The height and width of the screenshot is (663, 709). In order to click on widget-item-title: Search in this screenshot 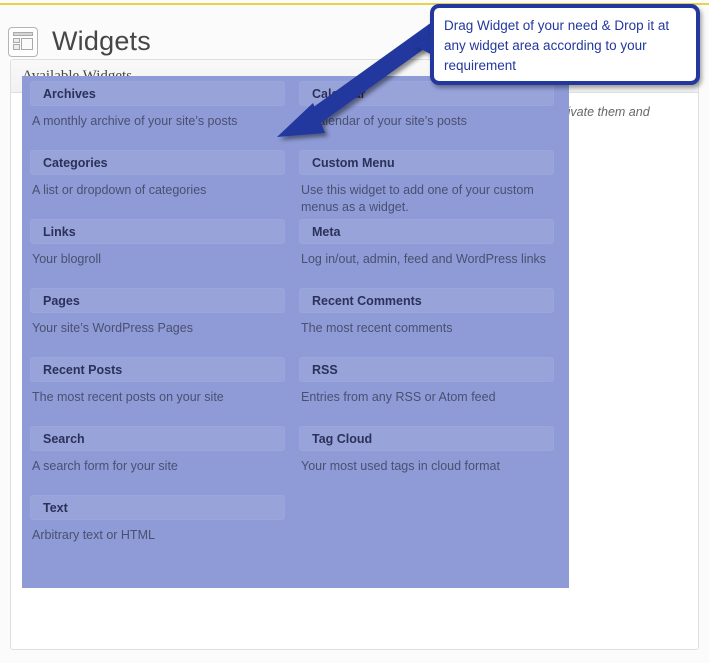, I will do `click(157, 438)`.